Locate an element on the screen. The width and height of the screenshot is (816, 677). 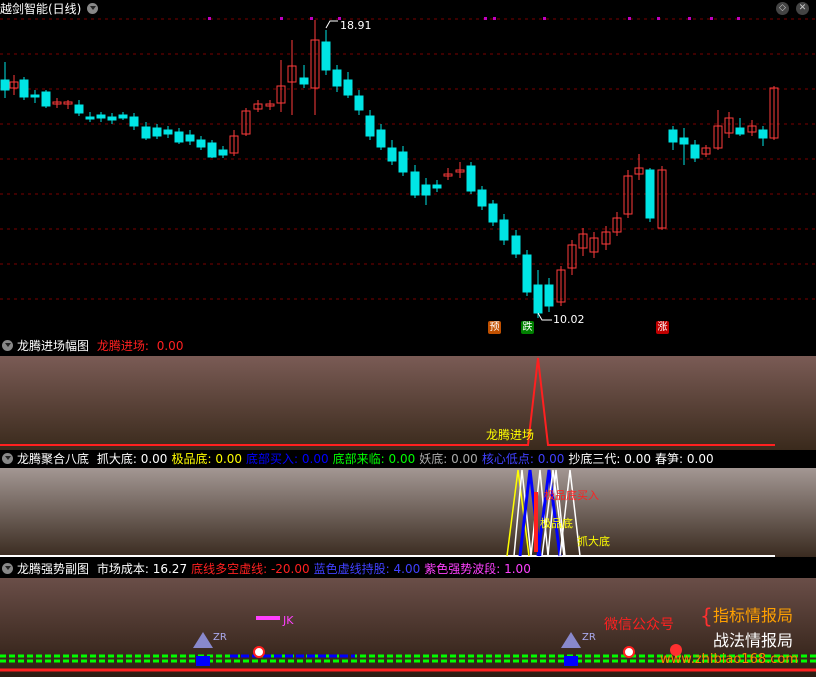
panel2-label-0: 极品底买入 is located at coordinates (571, 495).